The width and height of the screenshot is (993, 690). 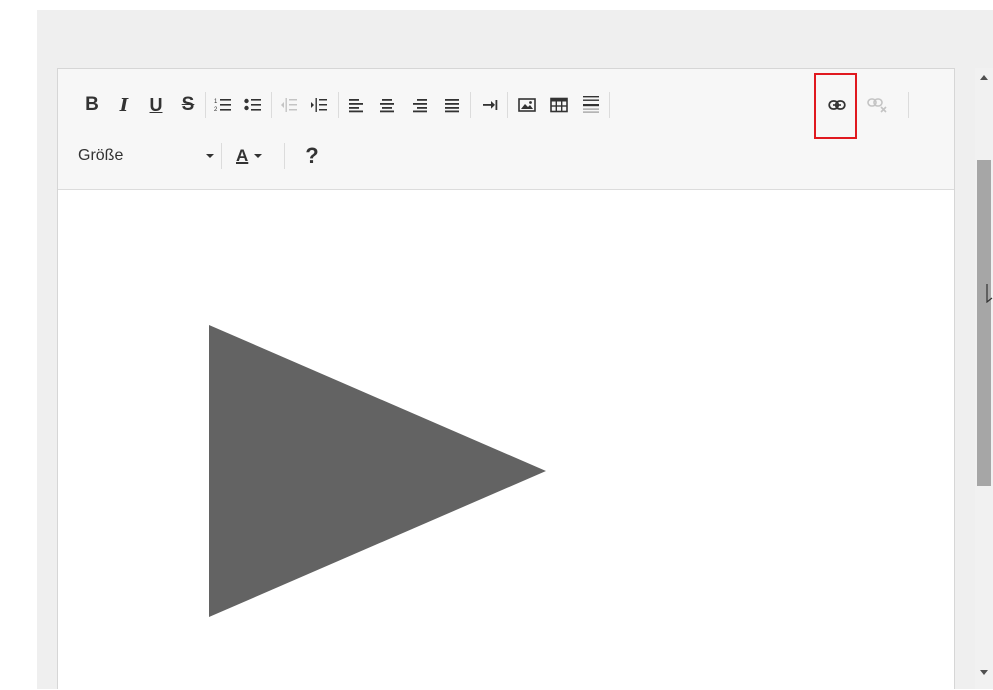 I want to click on arrow-up-icon, so click(x=984, y=77).